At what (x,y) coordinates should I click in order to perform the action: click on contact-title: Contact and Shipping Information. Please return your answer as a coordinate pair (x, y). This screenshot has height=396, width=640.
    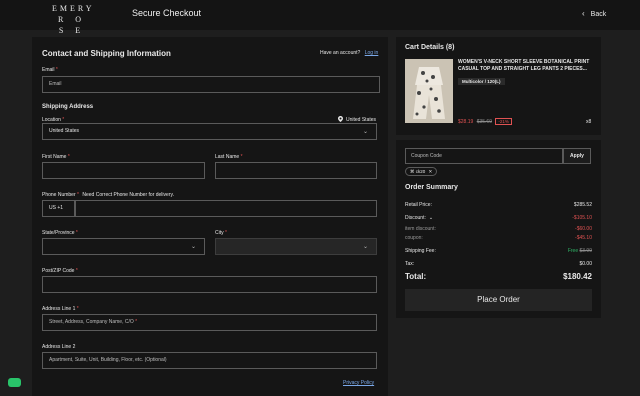
    Looking at the image, I should click on (106, 53).